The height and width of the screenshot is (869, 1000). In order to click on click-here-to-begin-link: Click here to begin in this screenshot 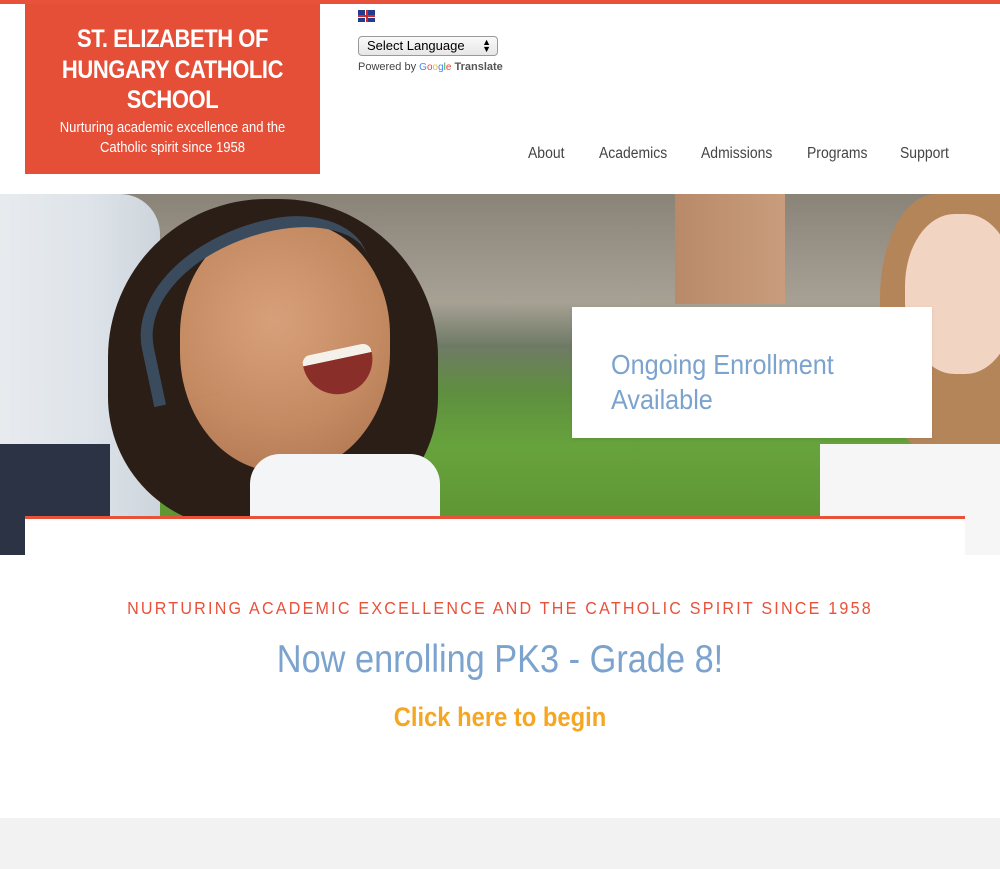, I will do `click(500, 717)`.